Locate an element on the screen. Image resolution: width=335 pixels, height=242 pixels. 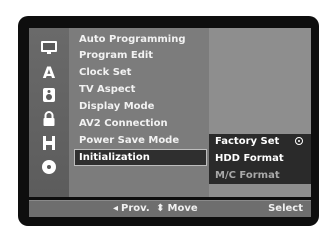
menu-item-av2-connection: AV2 Connection is located at coordinates (141, 123).